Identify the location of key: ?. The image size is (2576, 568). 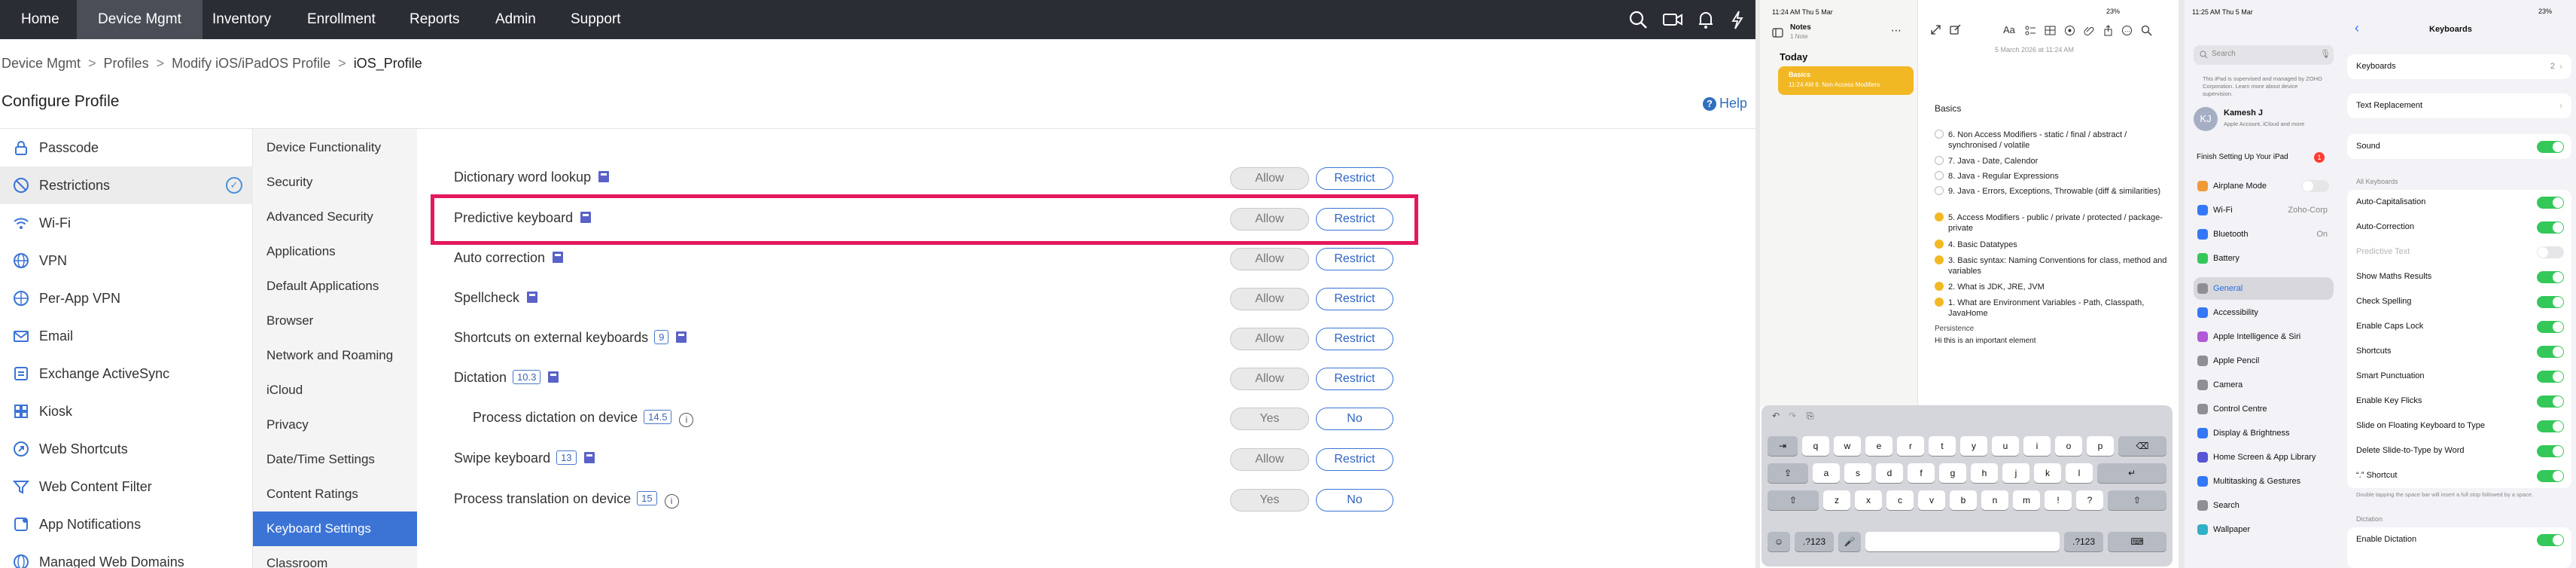
(2089, 500).